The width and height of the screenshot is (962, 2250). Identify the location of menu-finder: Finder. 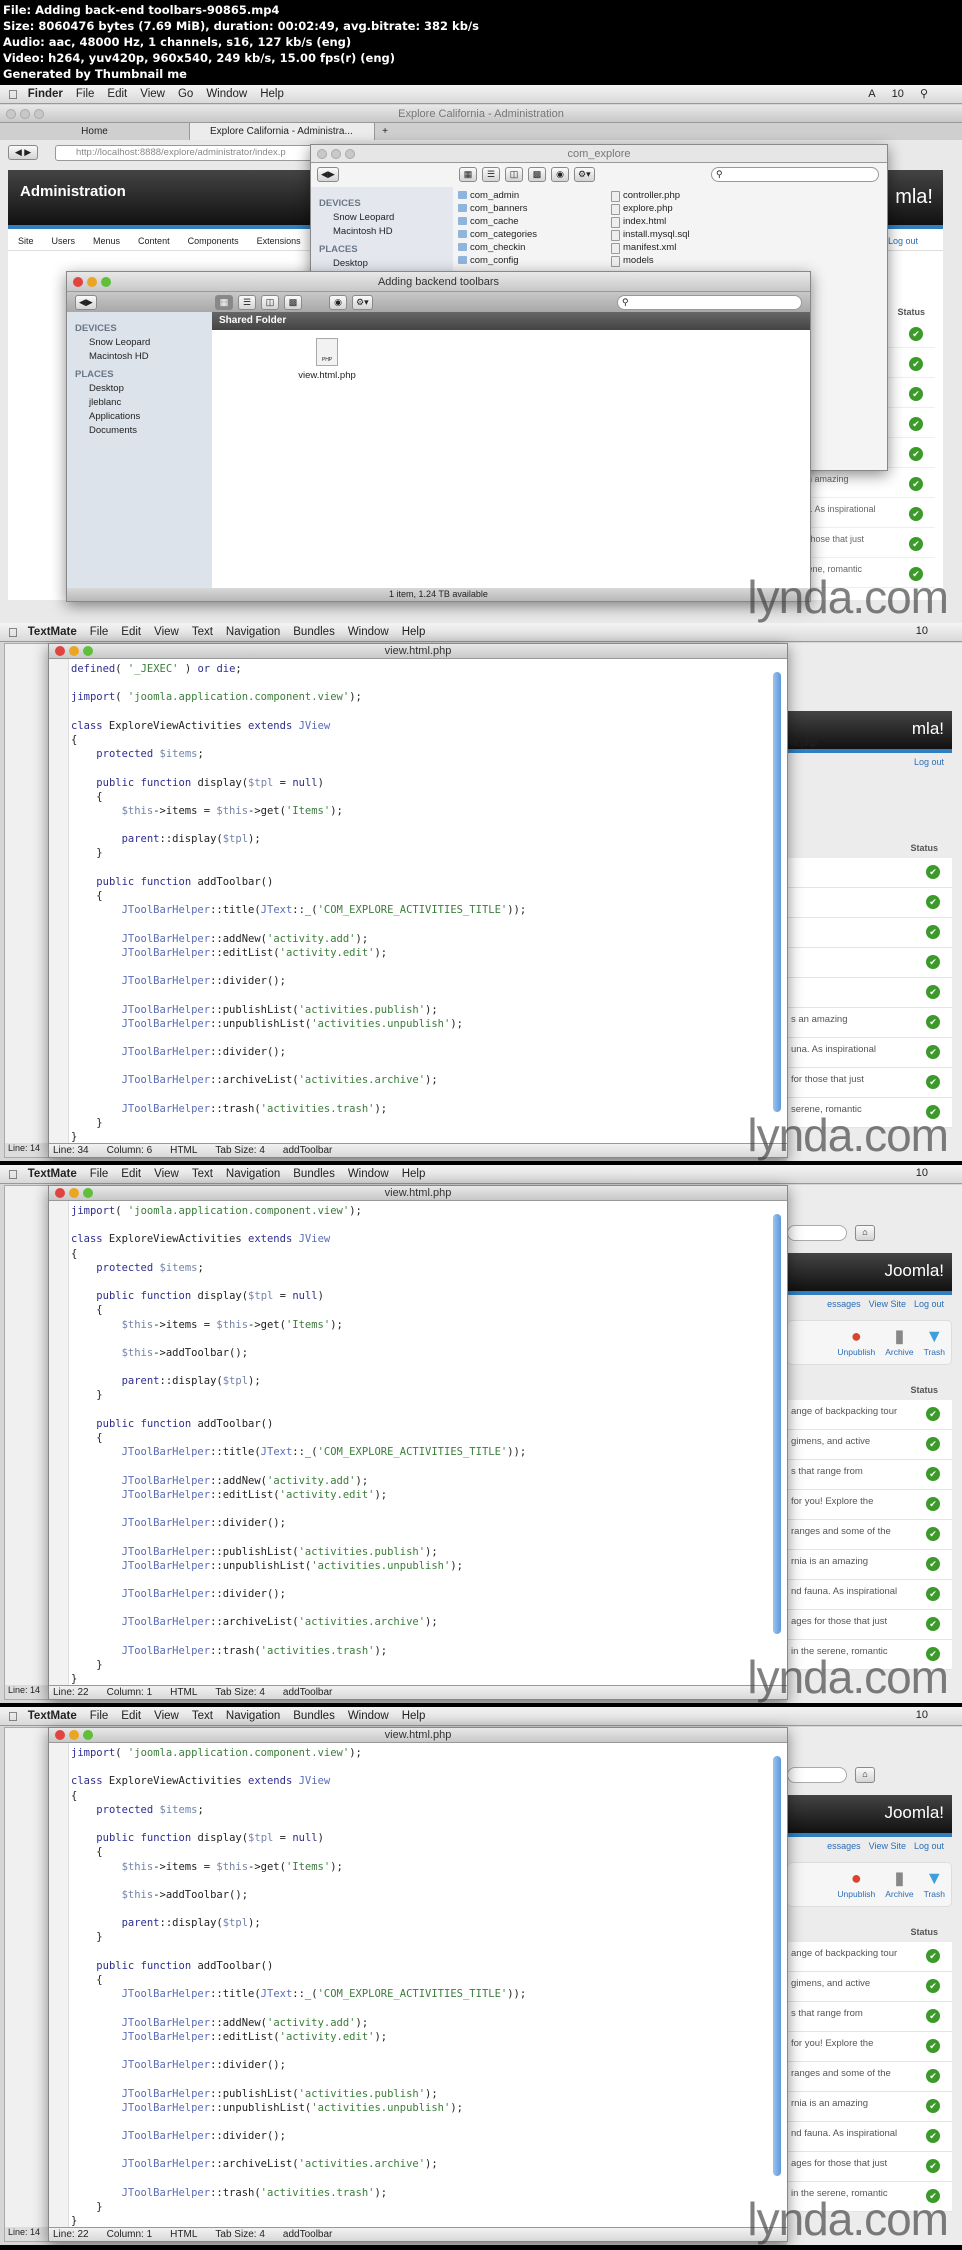
(45, 94).